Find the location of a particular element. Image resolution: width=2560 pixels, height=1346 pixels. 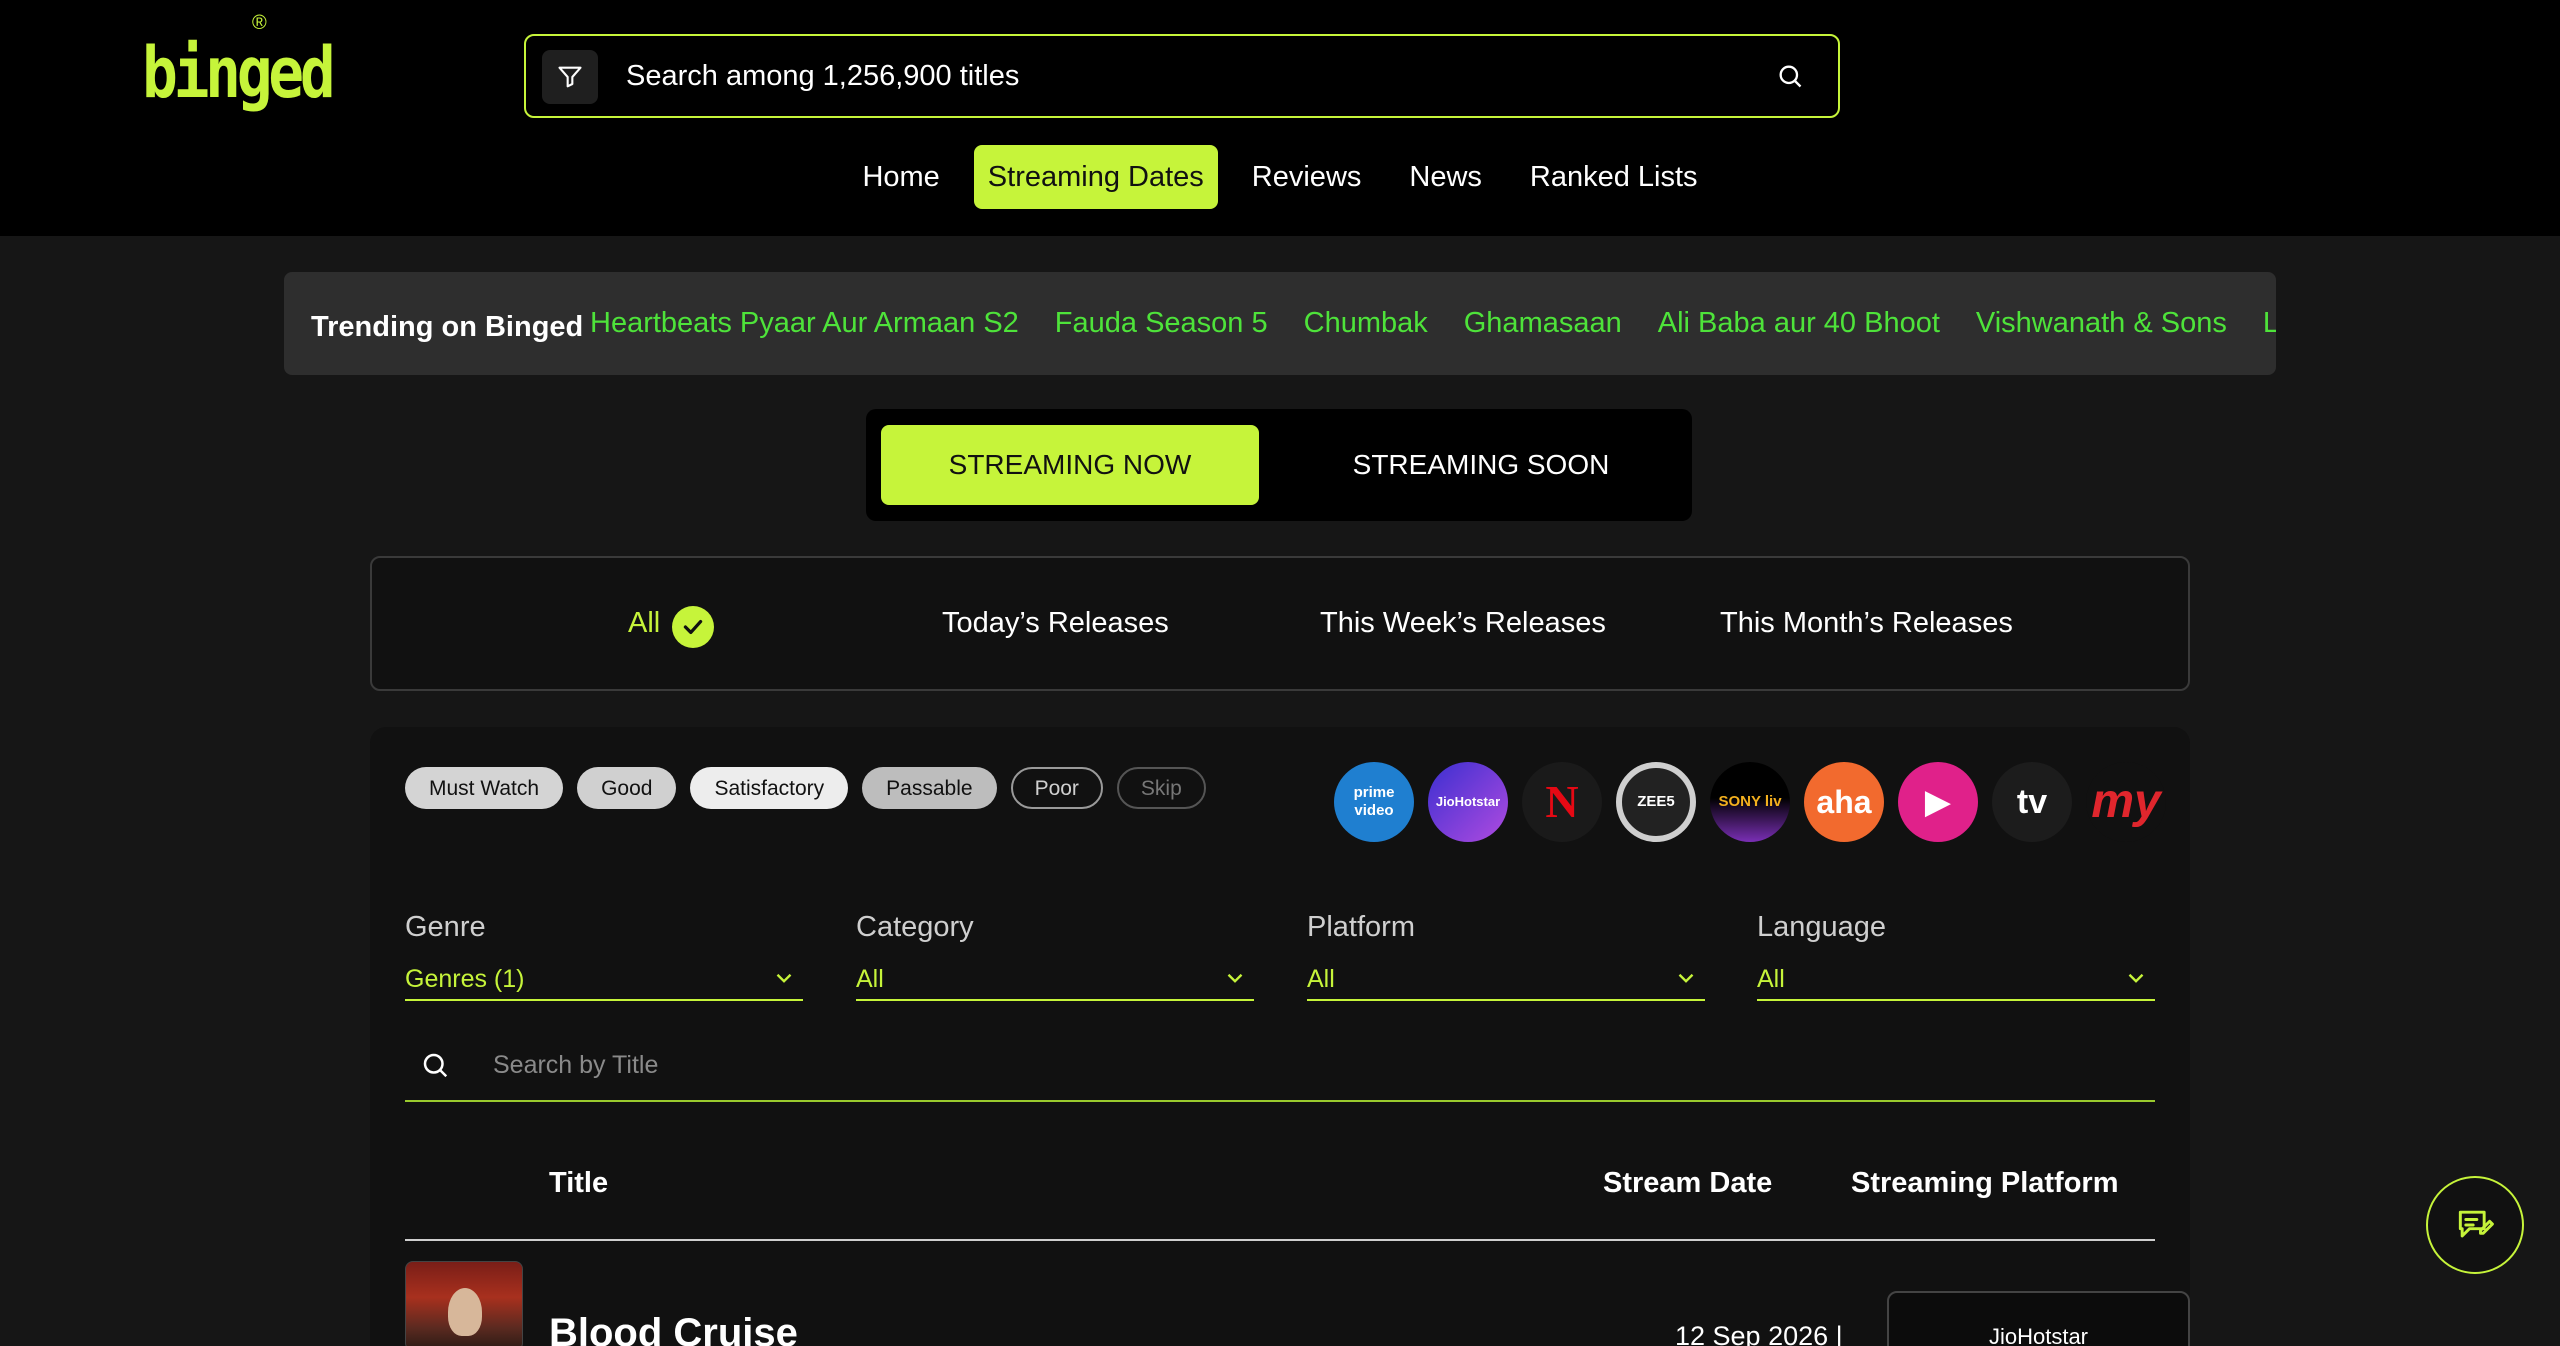

check-icon is located at coordinates (693, 627).